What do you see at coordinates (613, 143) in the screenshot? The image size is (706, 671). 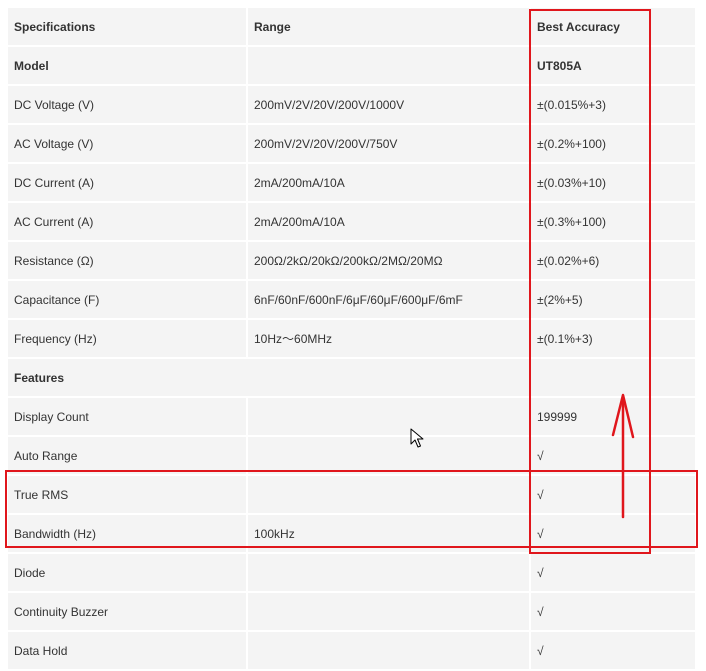 I see `accuracy-cell: ±(0.2%+100)` at bounding box center [613, 143].